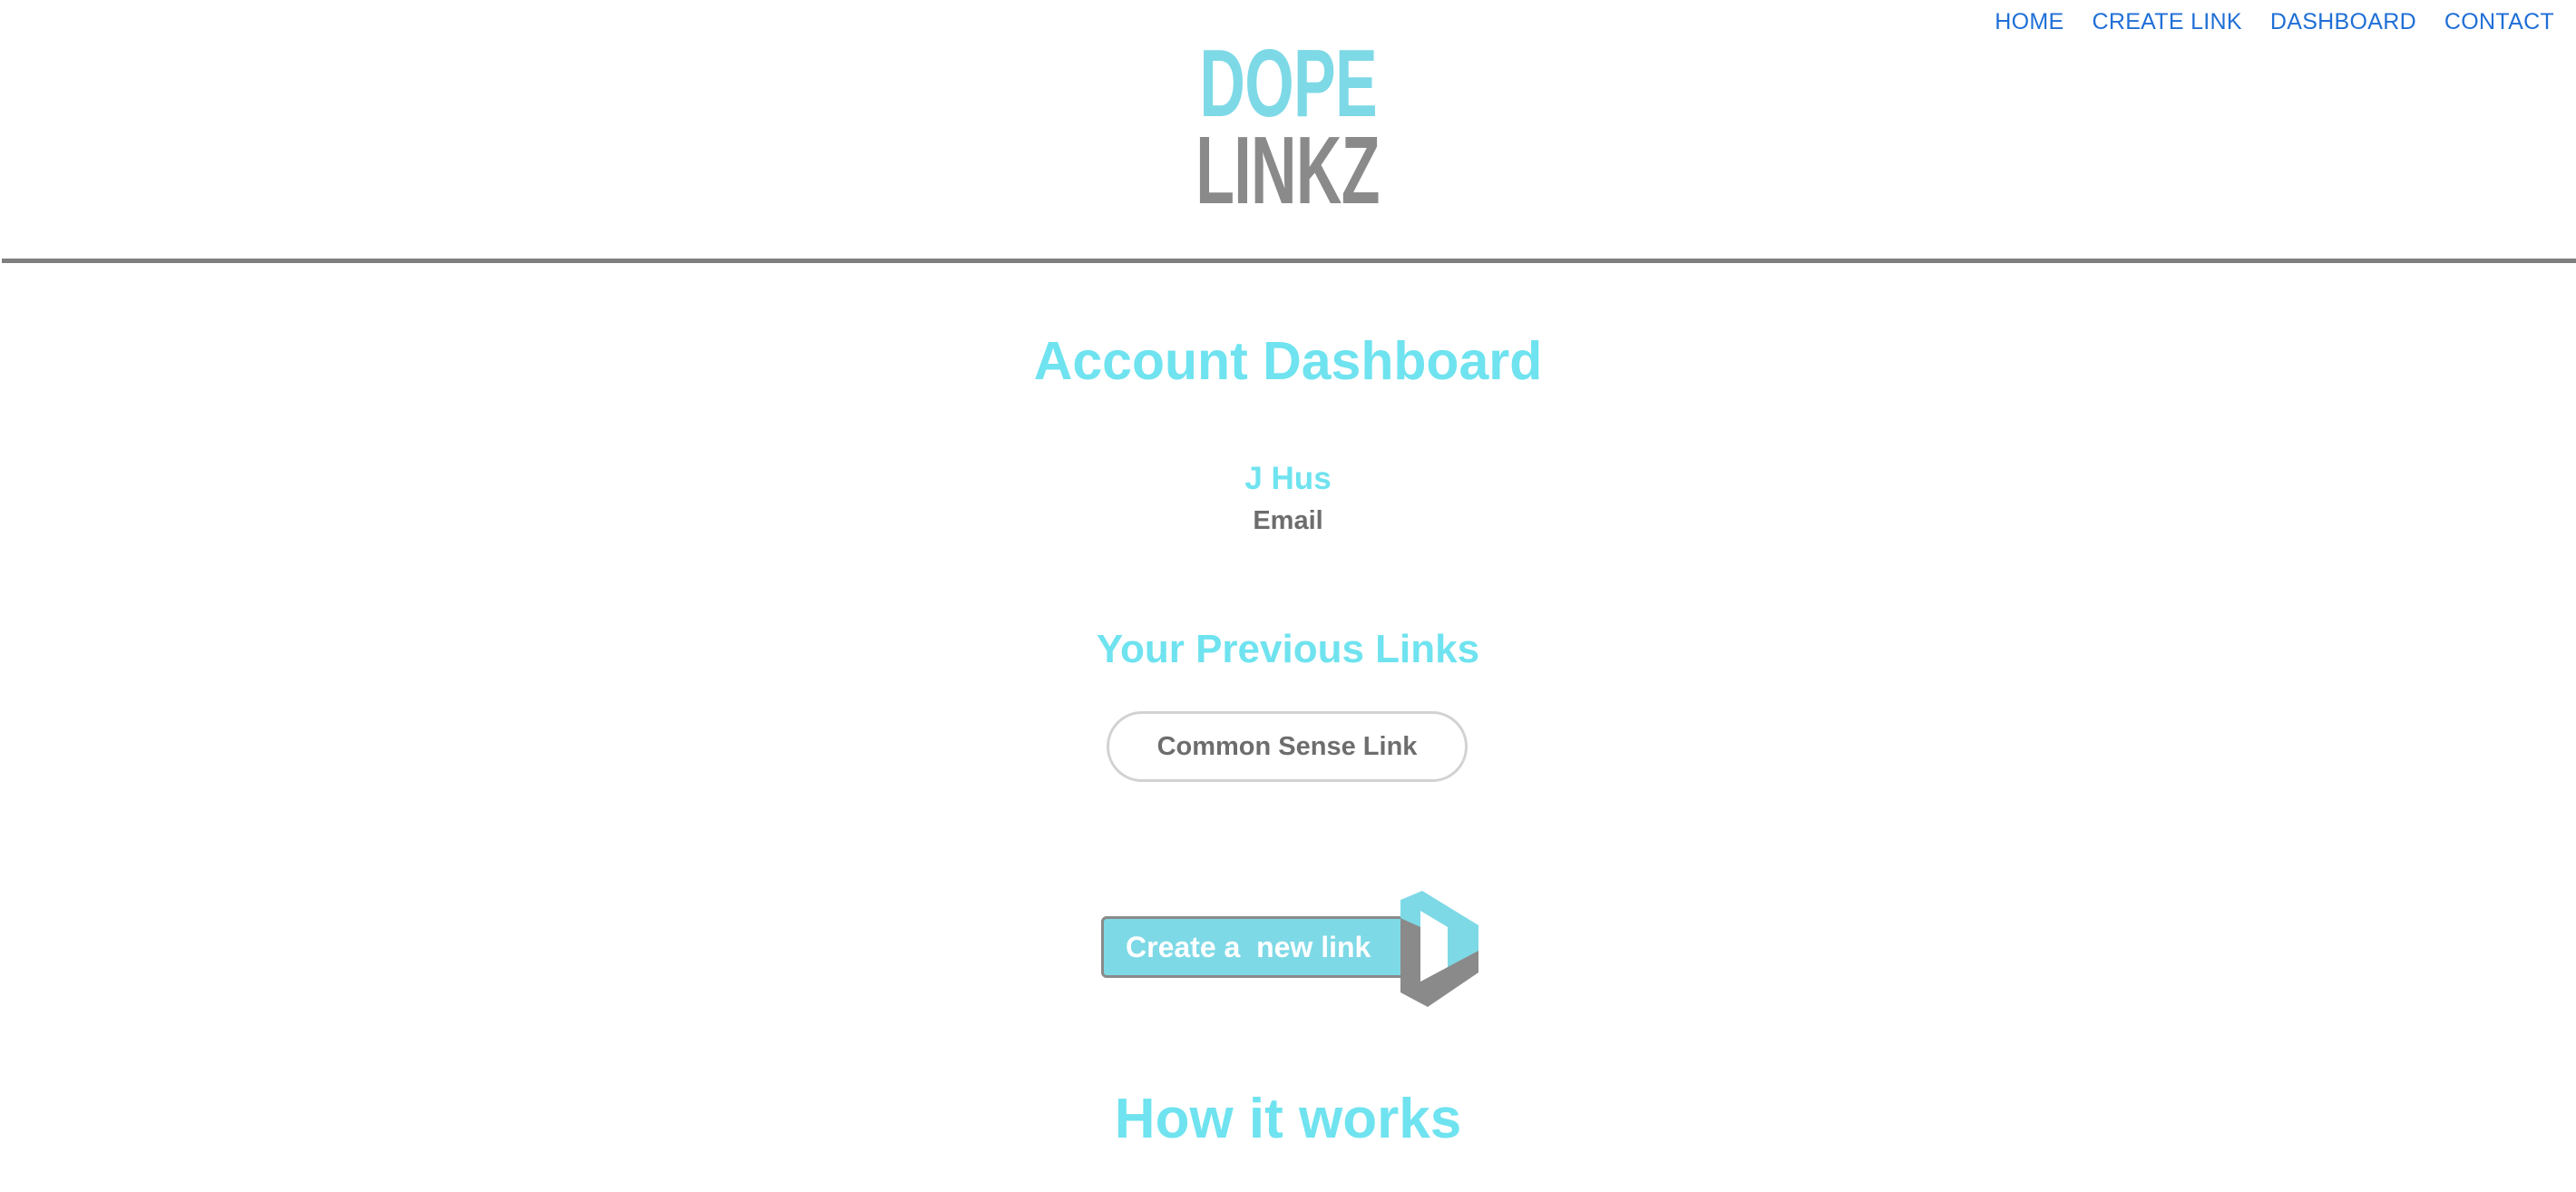  What do you see at coordinates (2343, 22) in the screenshot?
I see `nav-dashboard-link: DASHBOARD` at bounding box center [2343, 22].